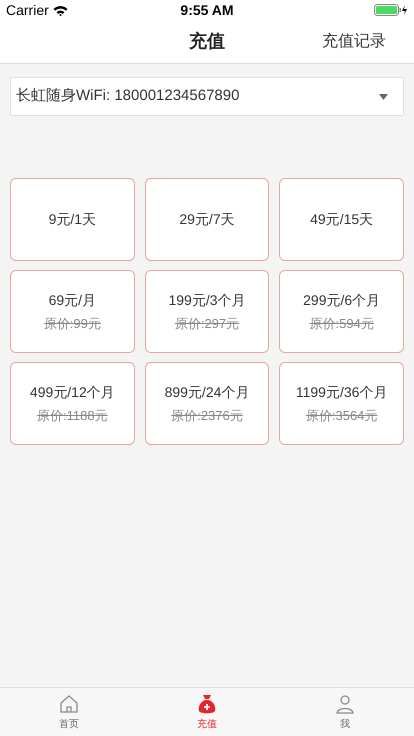 The image size is (414, 736). What do you see at coordinates (391, 10) in the screenshot?
I see `battery-icon` at bounding box center [391, 10].